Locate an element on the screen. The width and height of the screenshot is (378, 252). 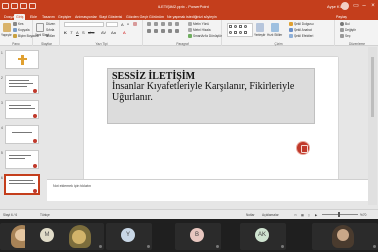
redo-icon is located at coordinates (23, 6).